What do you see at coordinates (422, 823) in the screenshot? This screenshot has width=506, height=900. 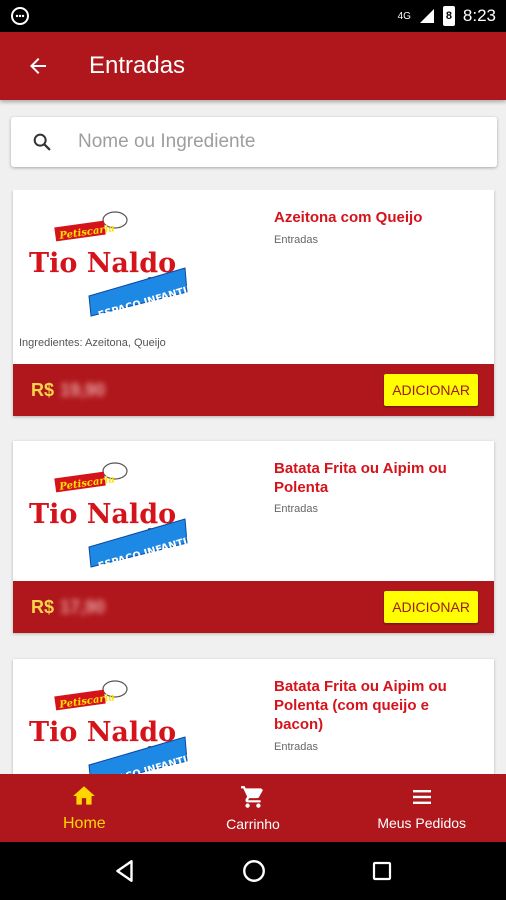 I see `nav-orders-label: Meus Pedidos` at bounding box center [422, 823].